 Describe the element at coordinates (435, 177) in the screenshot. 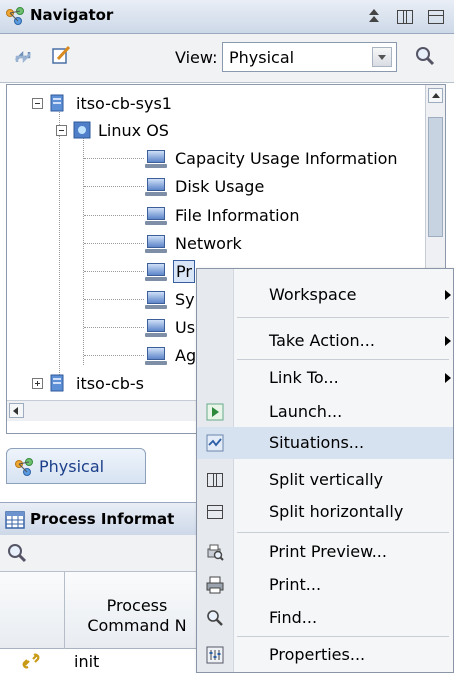

I see `scroll-thumb` at that location.